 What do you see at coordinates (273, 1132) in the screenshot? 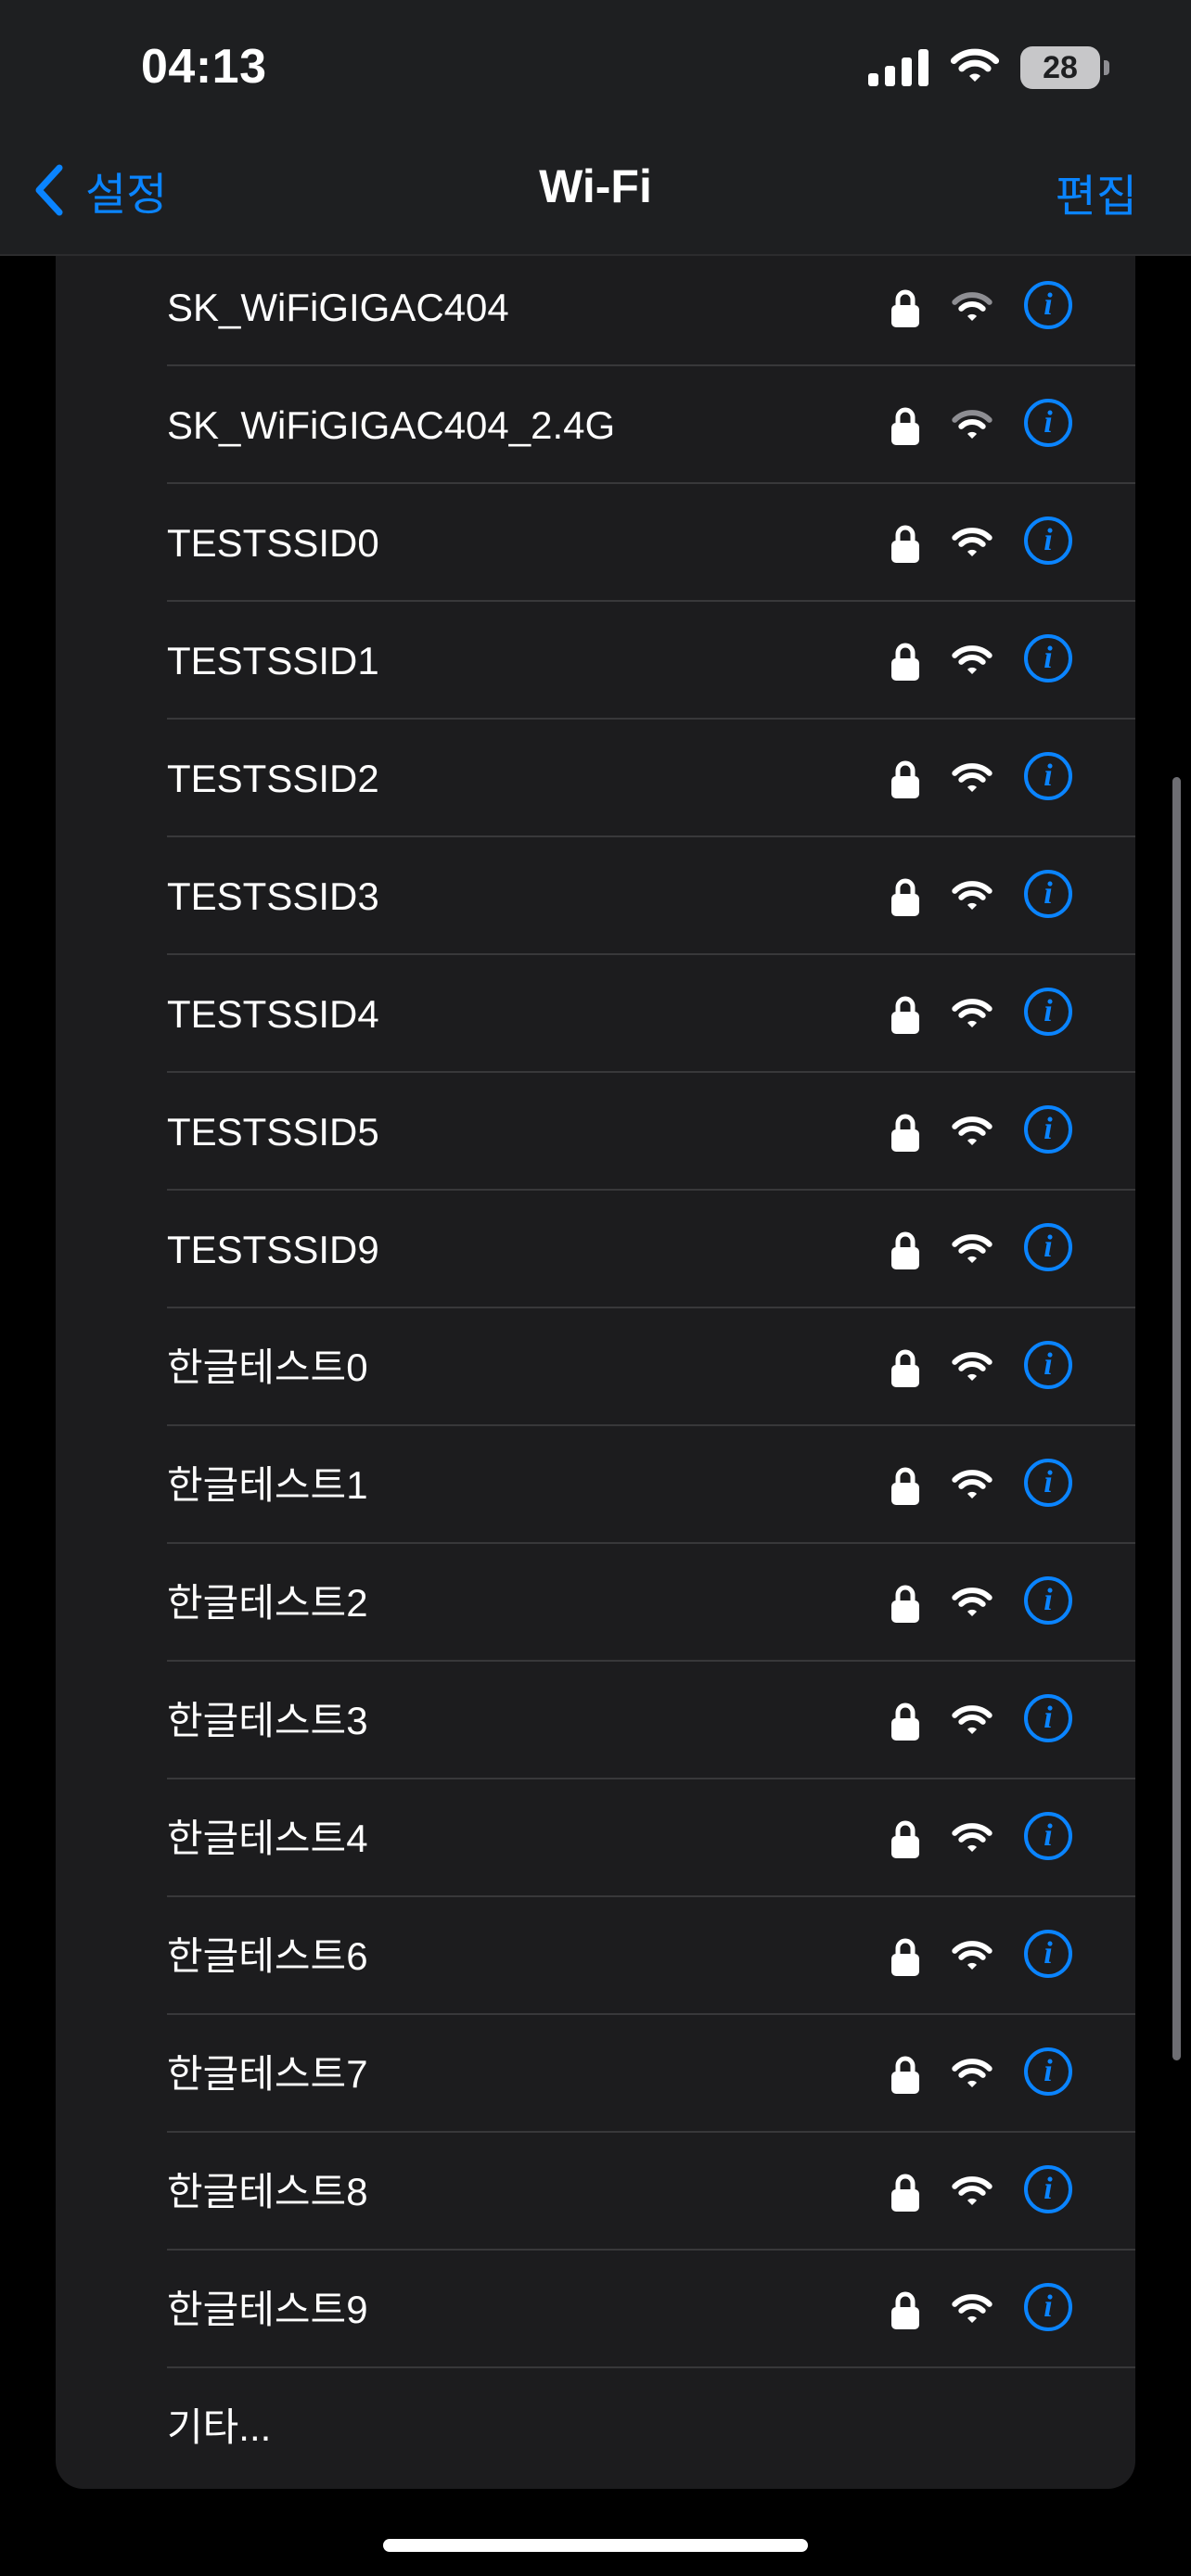
I see `network-name: TESTSSID5` at bounding box center [273, 1132].